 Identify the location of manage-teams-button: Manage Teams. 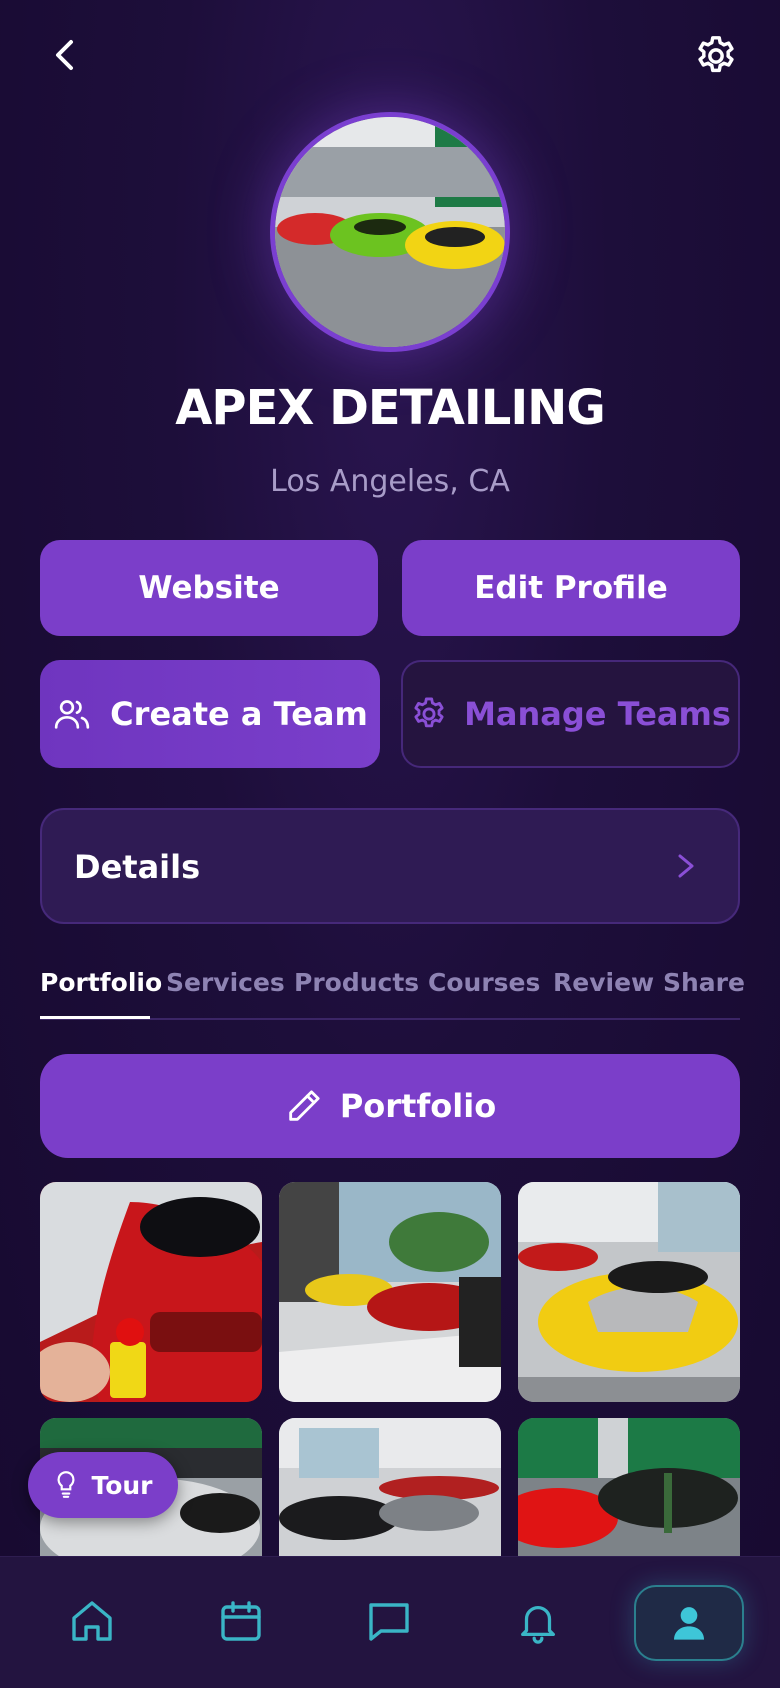
(570, 714).